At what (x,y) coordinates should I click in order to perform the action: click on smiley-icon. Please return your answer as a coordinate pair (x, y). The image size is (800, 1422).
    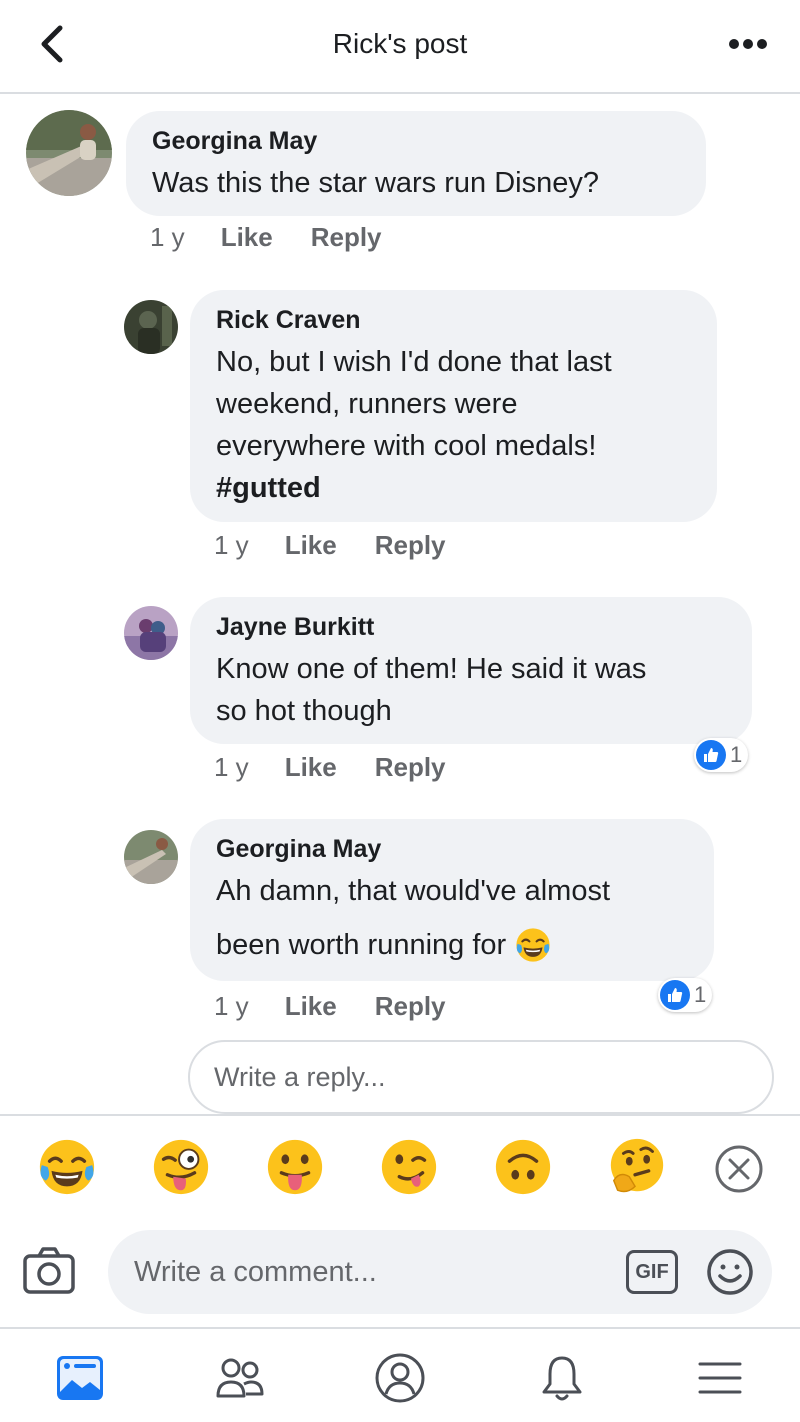
    Looking at the image, I should click on (730, 1272).